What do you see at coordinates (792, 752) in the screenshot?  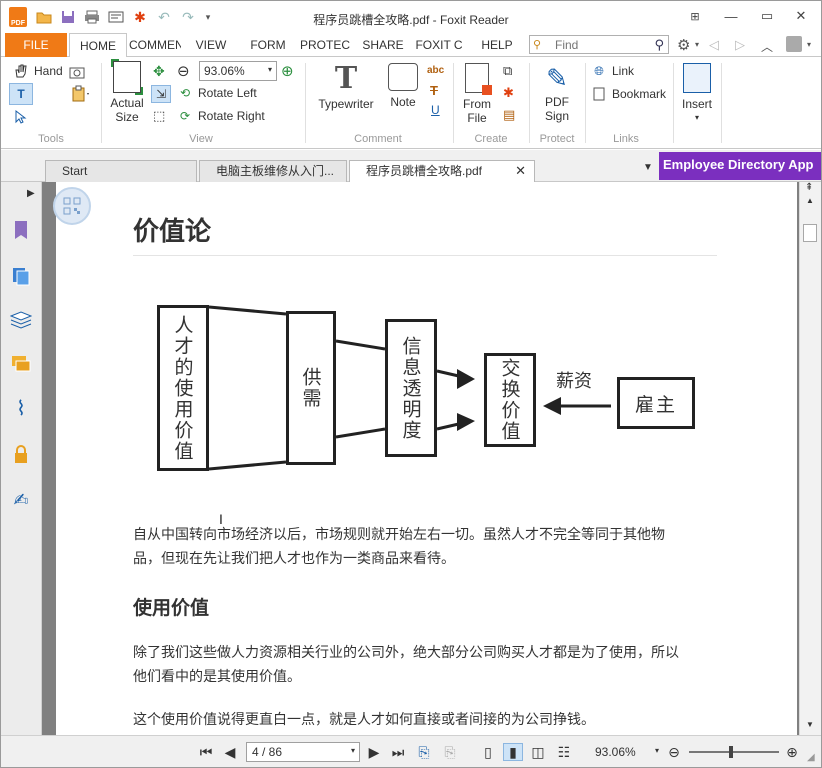 I see `status-zoom-in-icon: ⊕` at bounding box center [792, 752].